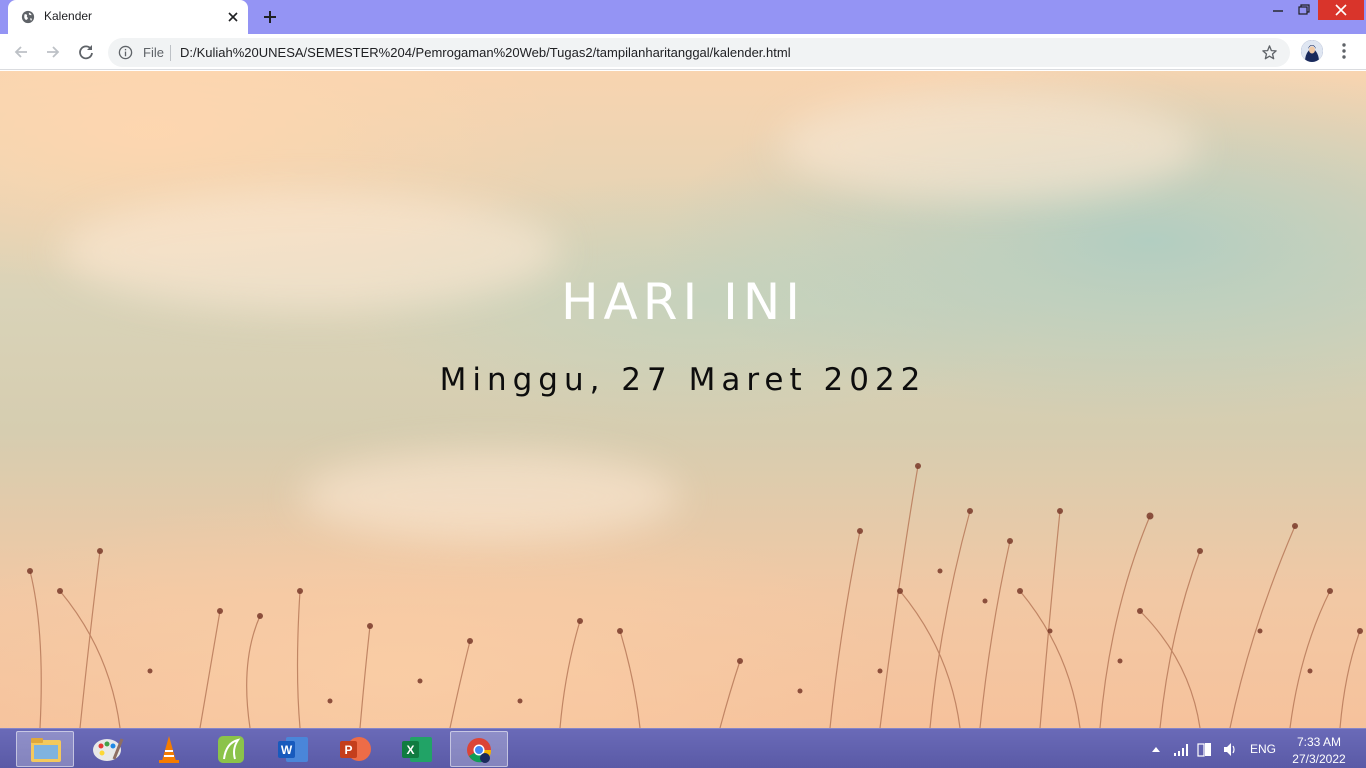 This screenshot has width=1366, height=768. I want to click on new-tab-icon, so click(270, 17).